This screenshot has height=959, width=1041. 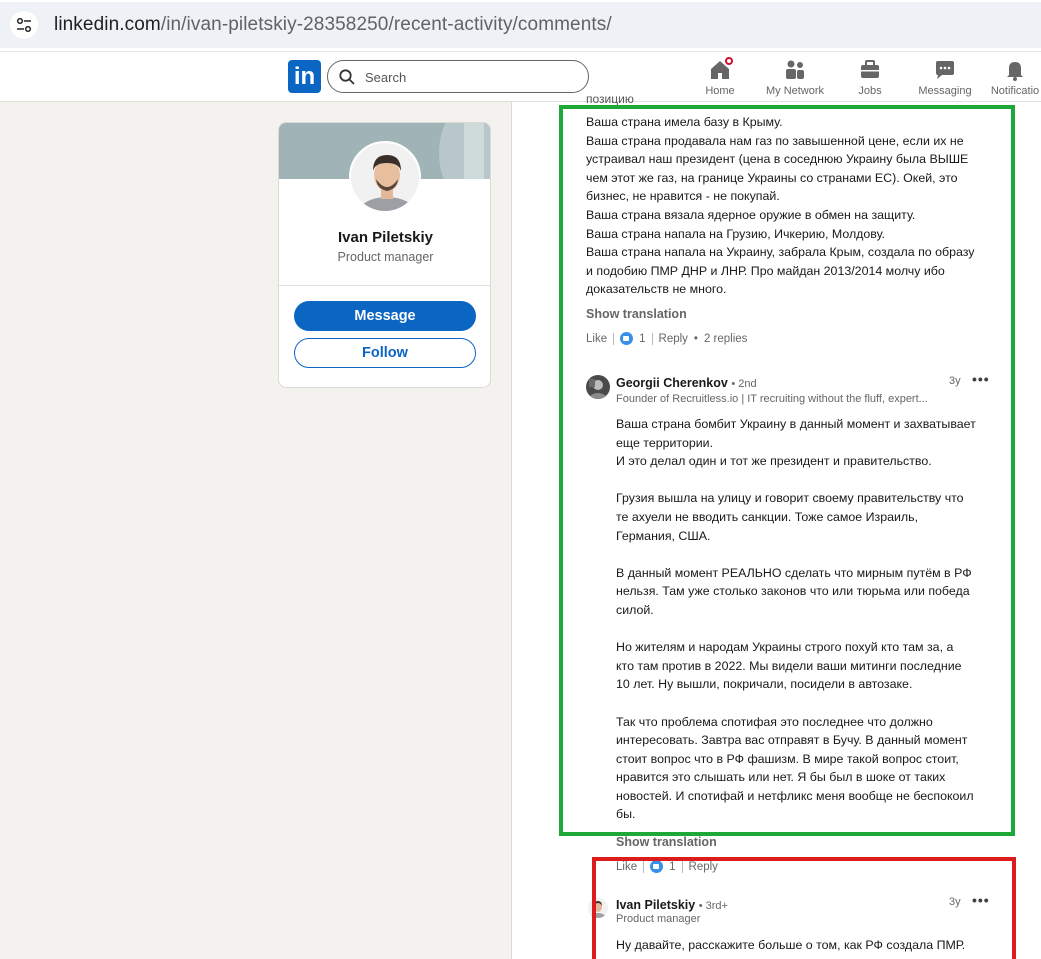 I want to click on message-button: Message, so click(x=385, y=316).